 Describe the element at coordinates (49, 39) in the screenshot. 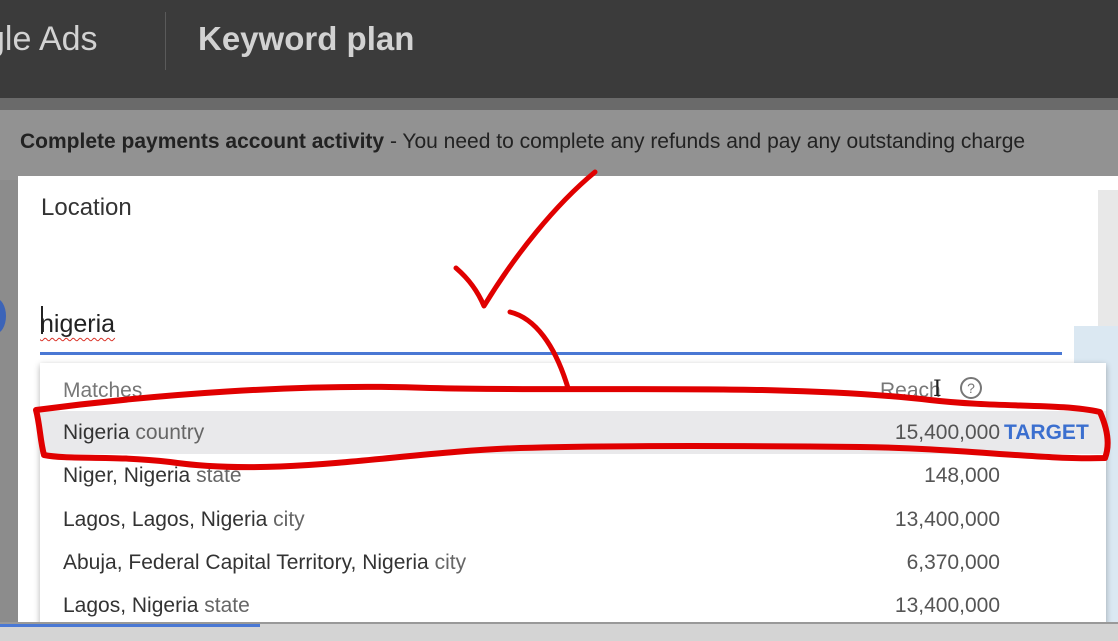

I see `app-brand: gle Ads` at that location.